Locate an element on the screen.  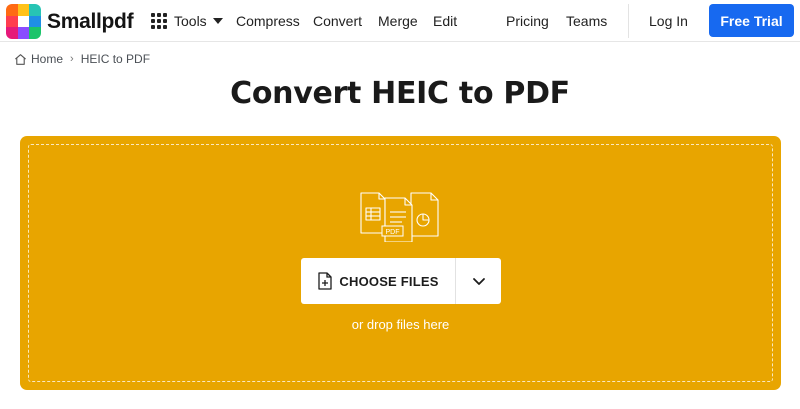
nav-merge: Merge is located at coordinates (398, 21).